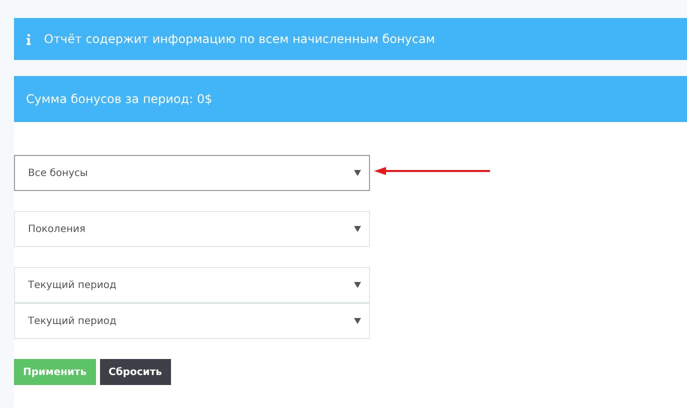 This screenshot has width=687, height=408. Describe the element at coordinates (239, 39) in the screenshot. I see `notice-text: Отчёт содержит информацию по всем начисленным бонусам` at that location.